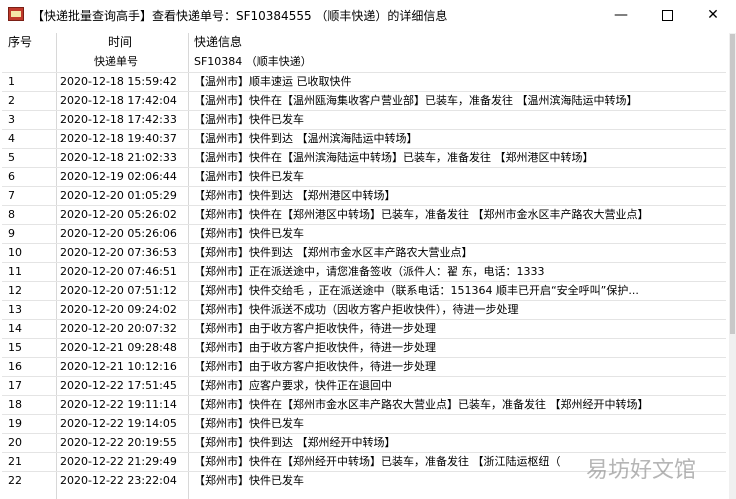 The image size is (736, 499). I want to click on cell-no: 11, so click(15, 271).